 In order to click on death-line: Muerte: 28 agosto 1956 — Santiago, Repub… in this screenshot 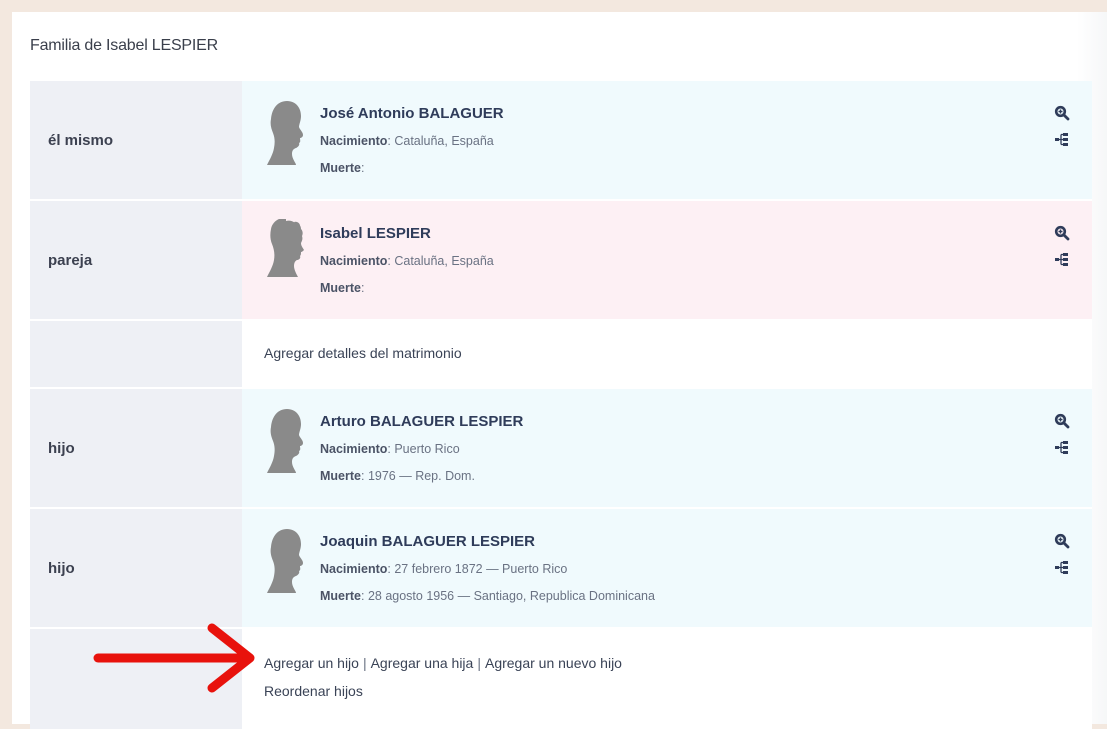, I will do `click(487, 596)`.